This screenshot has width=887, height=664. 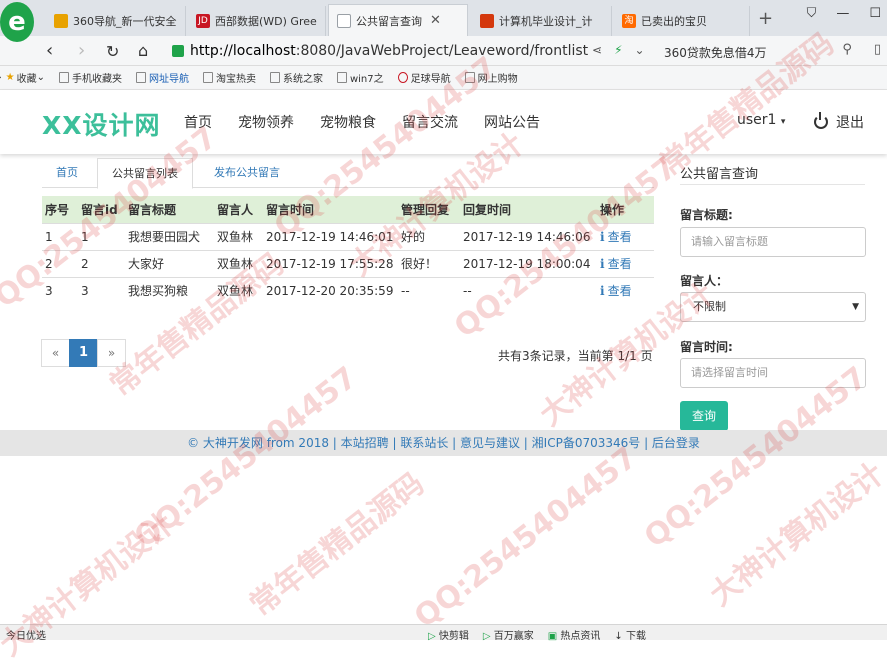 I want to click on watermark: 常年售精品源码, so click(x=337, y=545).